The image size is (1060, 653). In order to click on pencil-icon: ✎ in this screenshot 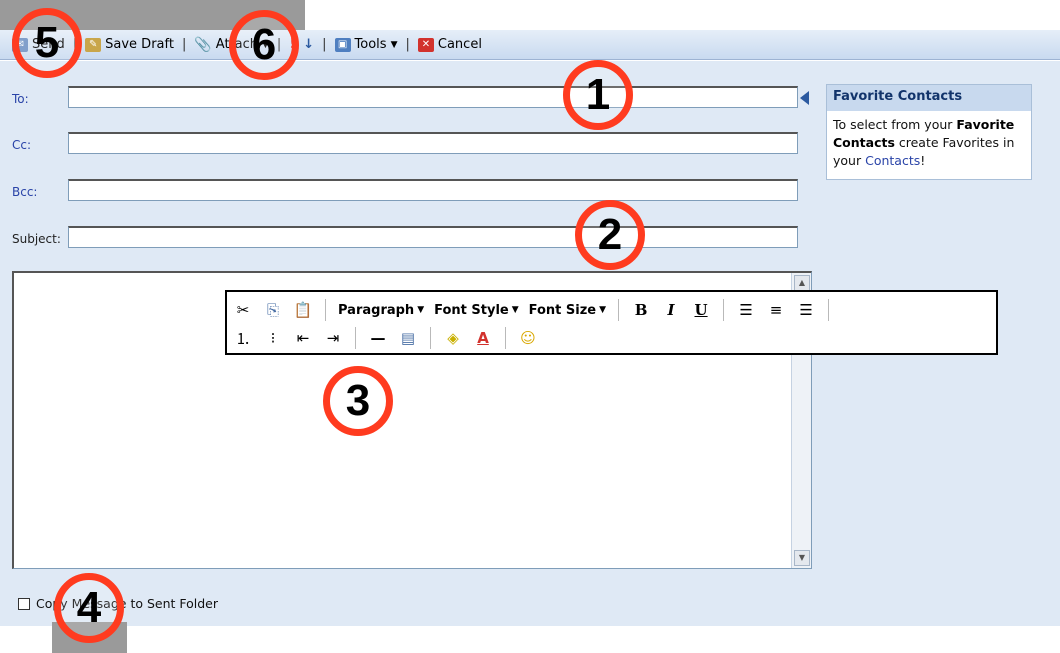, I will do `click(93, 44)`.